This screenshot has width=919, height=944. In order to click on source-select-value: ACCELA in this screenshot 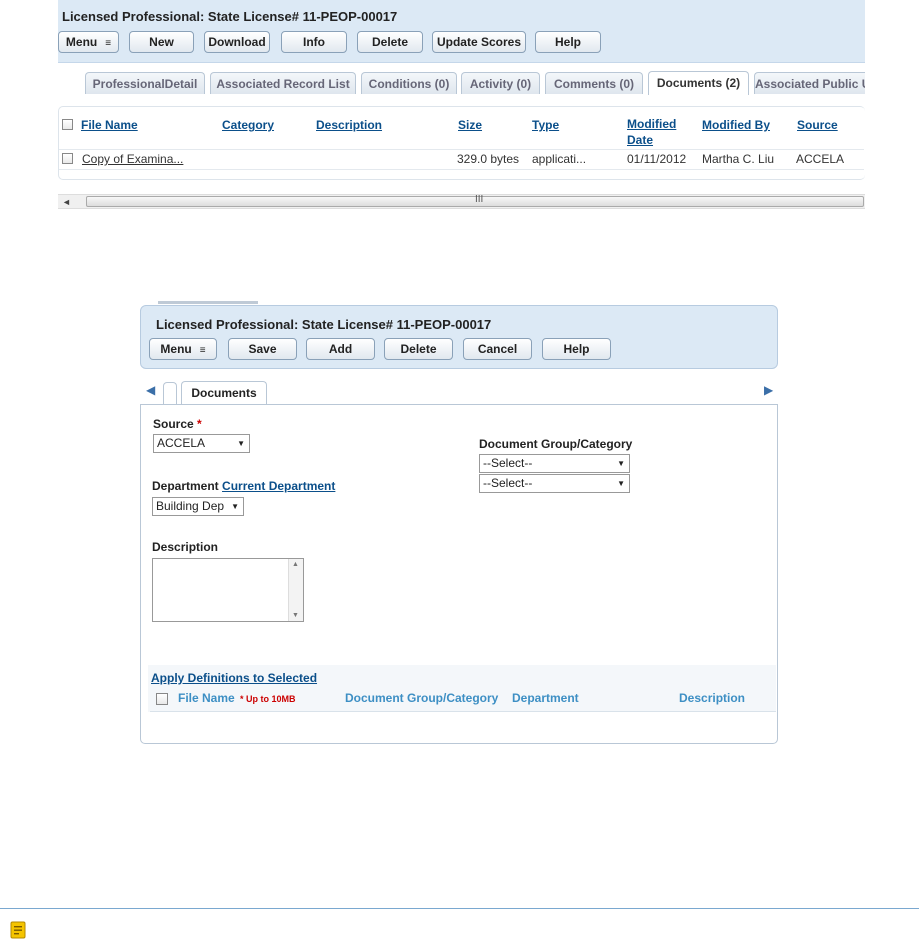, I will do `click(181, 443)`.